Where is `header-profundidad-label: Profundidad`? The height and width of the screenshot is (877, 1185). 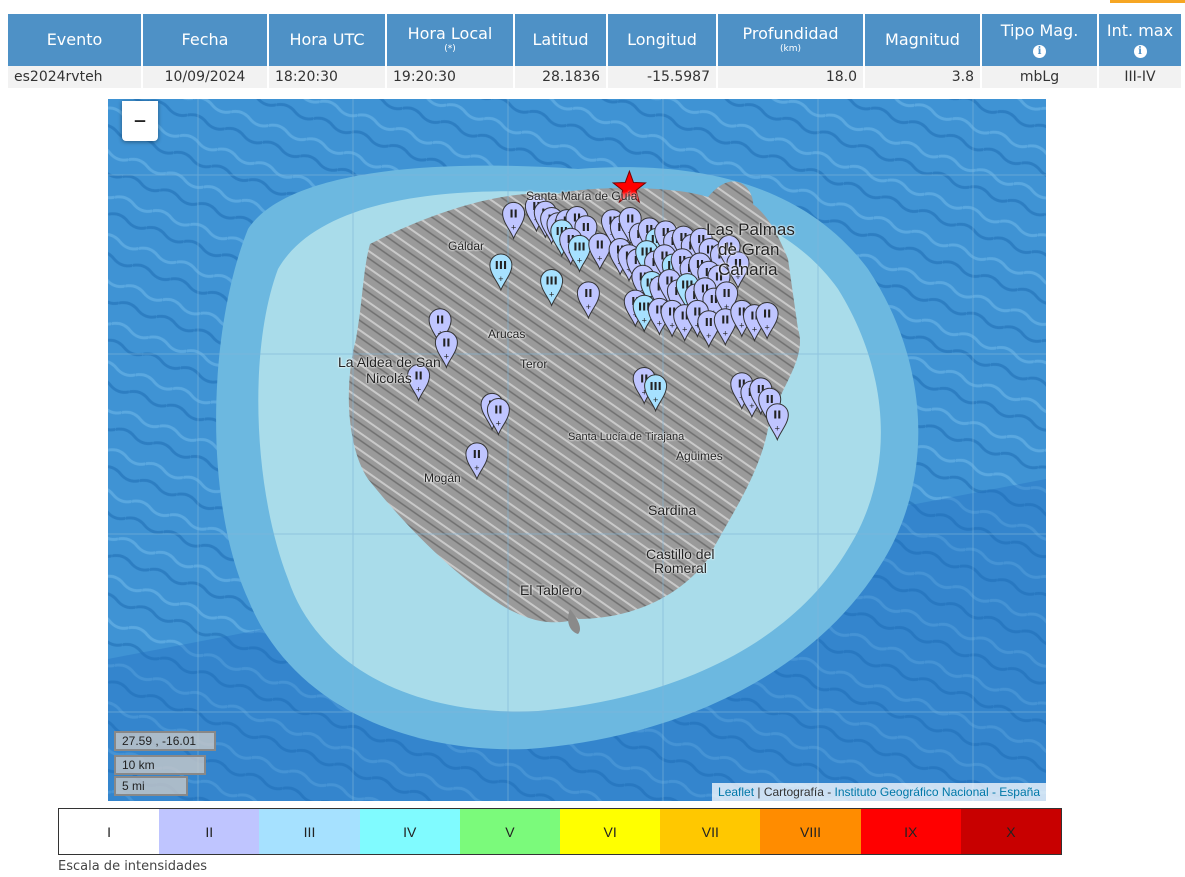 header-profundidad-label: Profundidad is located at coordinates (790, 33).